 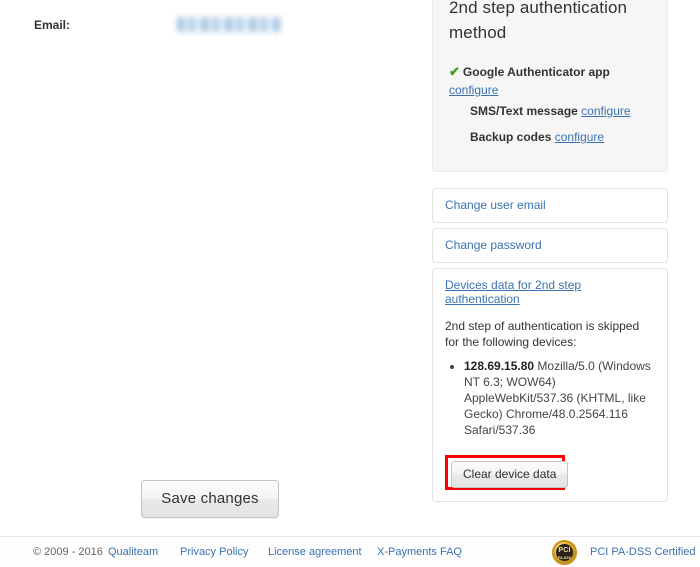 What do you see at coordinates (538, 21) in the screenshot?
I see `auth-method-title: 2nd step authentication method` at bounding box center [538, 21].